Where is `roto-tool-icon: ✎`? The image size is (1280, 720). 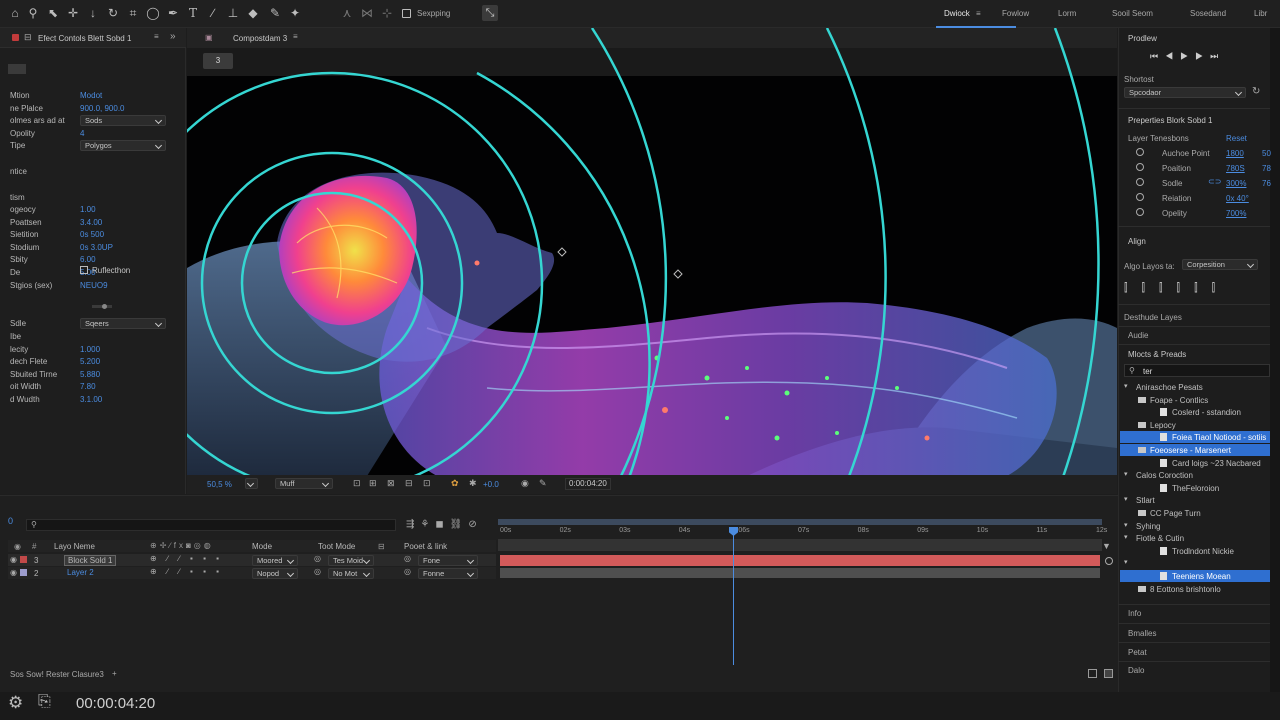 roto-tool-icon: ✎ is located at coordinates (275, 13).